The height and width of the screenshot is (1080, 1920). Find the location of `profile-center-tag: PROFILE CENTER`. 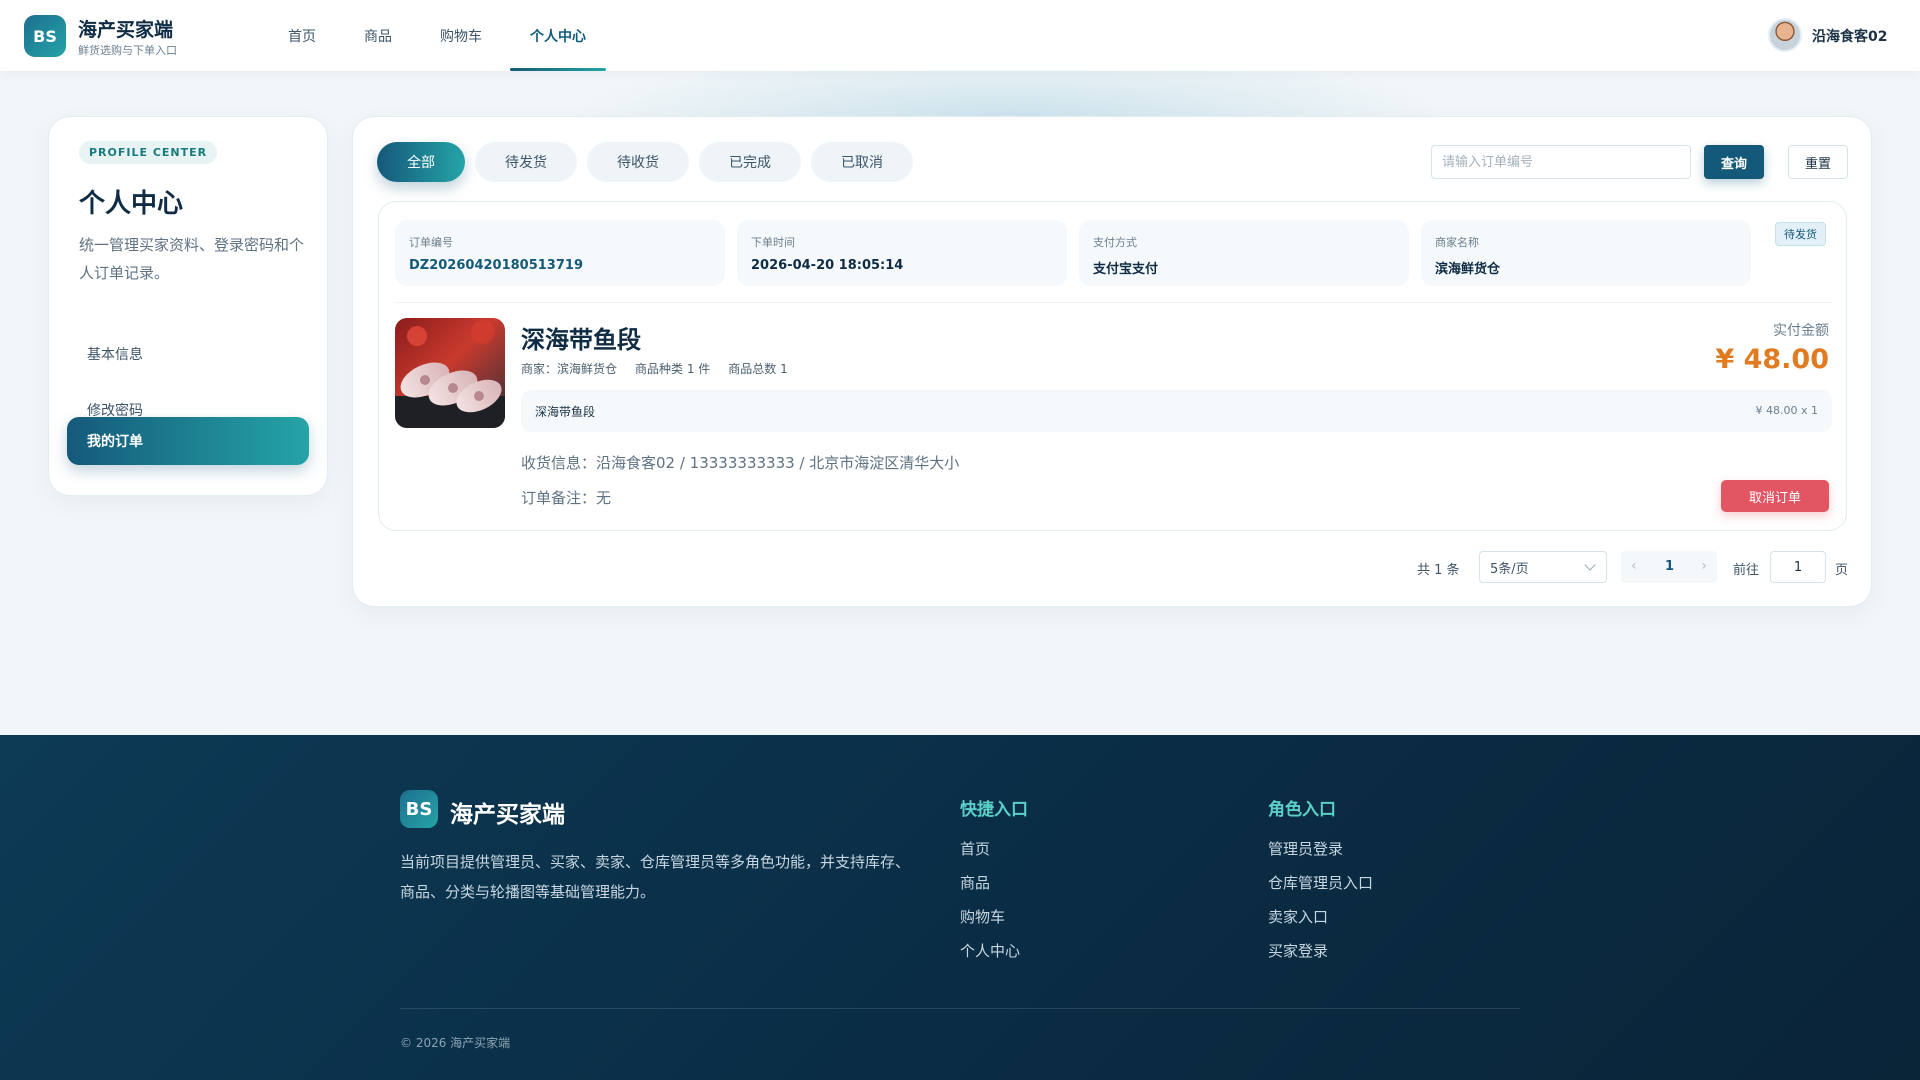

profile-center-tag: PROFILE CENTER is located at coordinates (148, 152).